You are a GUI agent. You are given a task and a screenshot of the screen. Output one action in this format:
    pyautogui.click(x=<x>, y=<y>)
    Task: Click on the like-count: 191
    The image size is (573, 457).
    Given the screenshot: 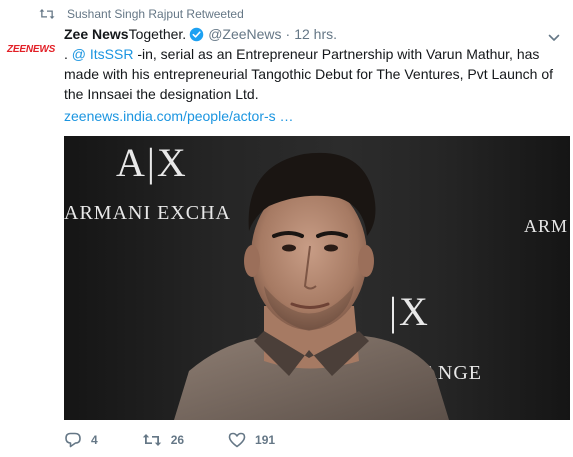 What is the action you would take?
    pyautogui.click(x=265, y=440)
    